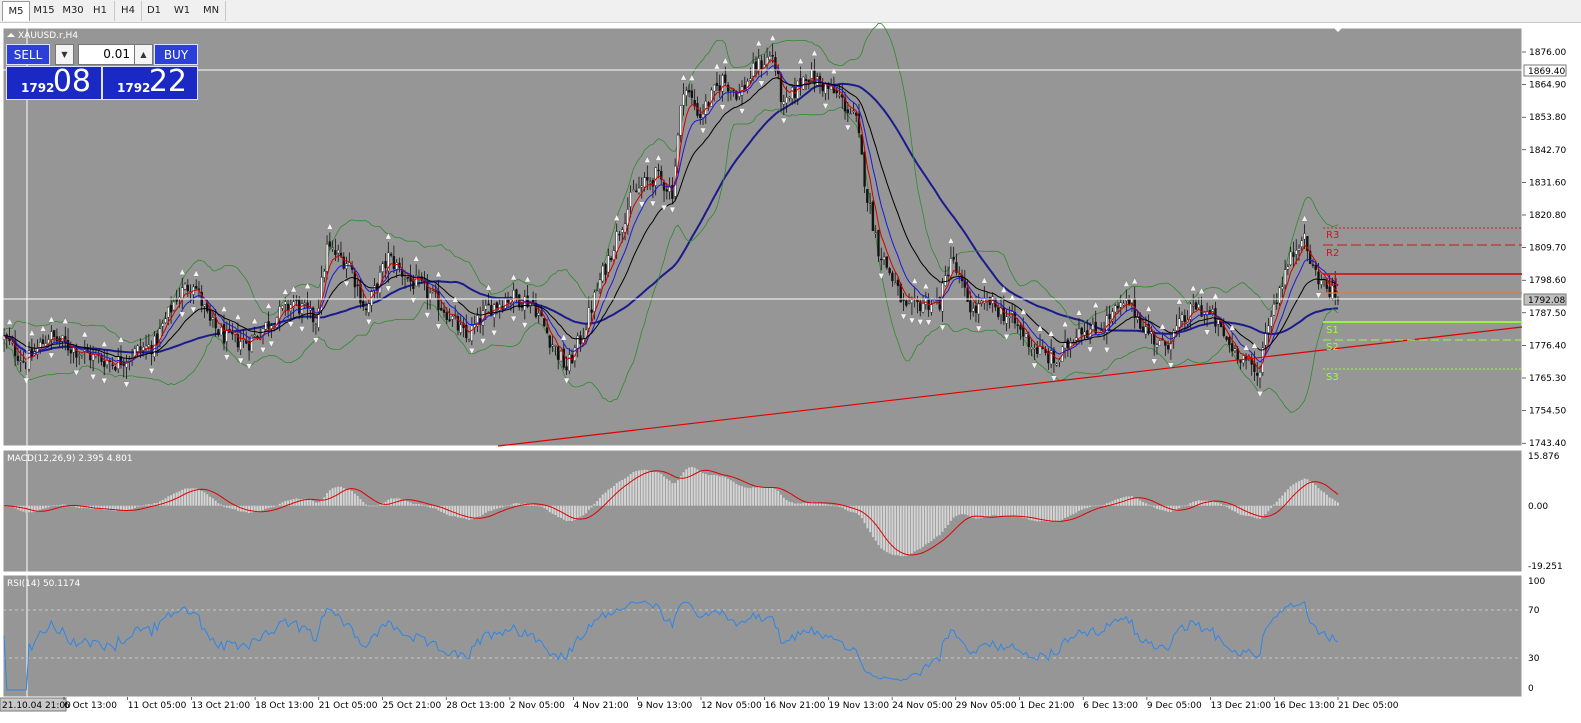 The image size is (1581, 723). Describe the element at coordinates (182, 11) in the screenshot. I see `timeframe-w1-button: W1` at that location.